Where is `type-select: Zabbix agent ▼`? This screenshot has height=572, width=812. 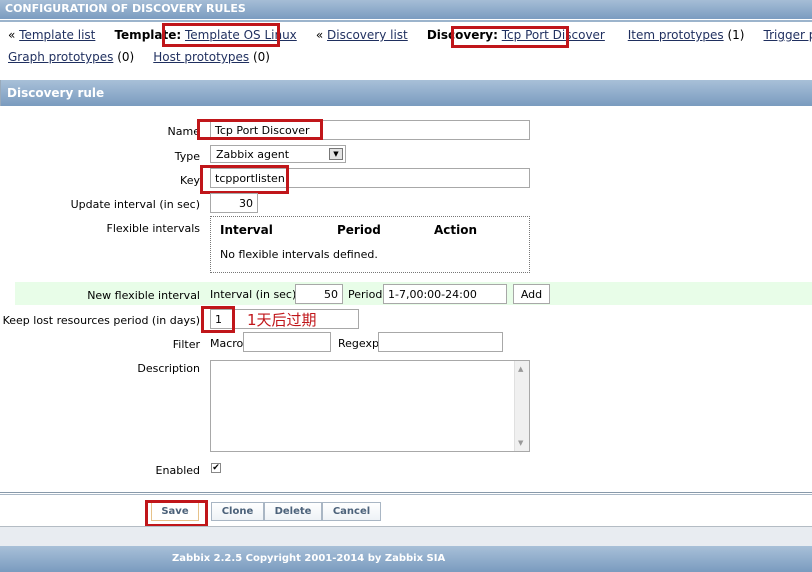
type-select: Zabbix agent ▼ is located at coordinates (278, 154).